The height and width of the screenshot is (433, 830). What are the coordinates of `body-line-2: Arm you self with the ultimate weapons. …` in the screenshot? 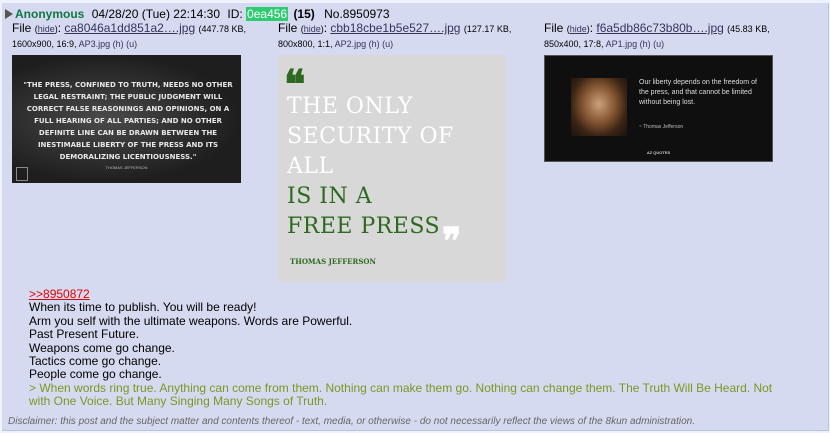 It's located at (191, 320).